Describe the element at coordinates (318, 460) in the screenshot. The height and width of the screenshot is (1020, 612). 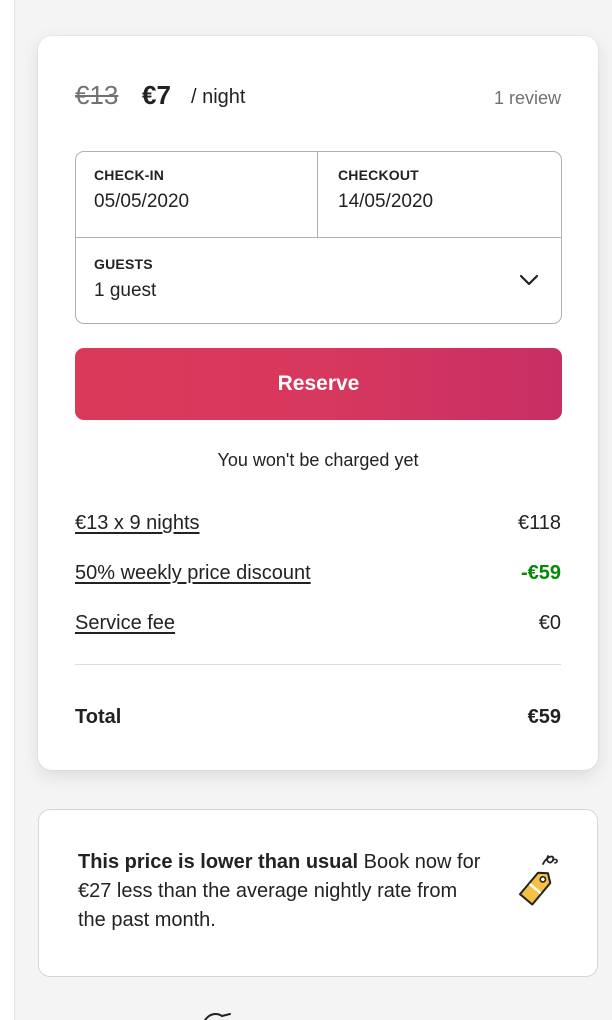
I see `no-charge-note: You won't be charged yet` at that location.